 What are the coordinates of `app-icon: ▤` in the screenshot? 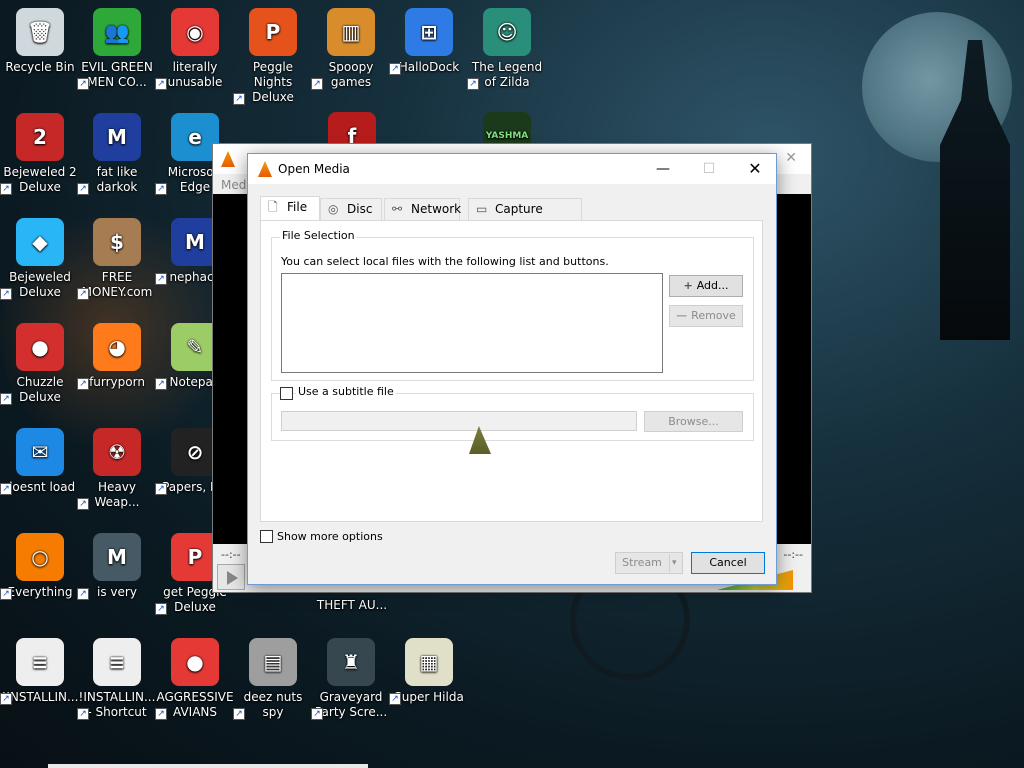 It's located at (273, 662).